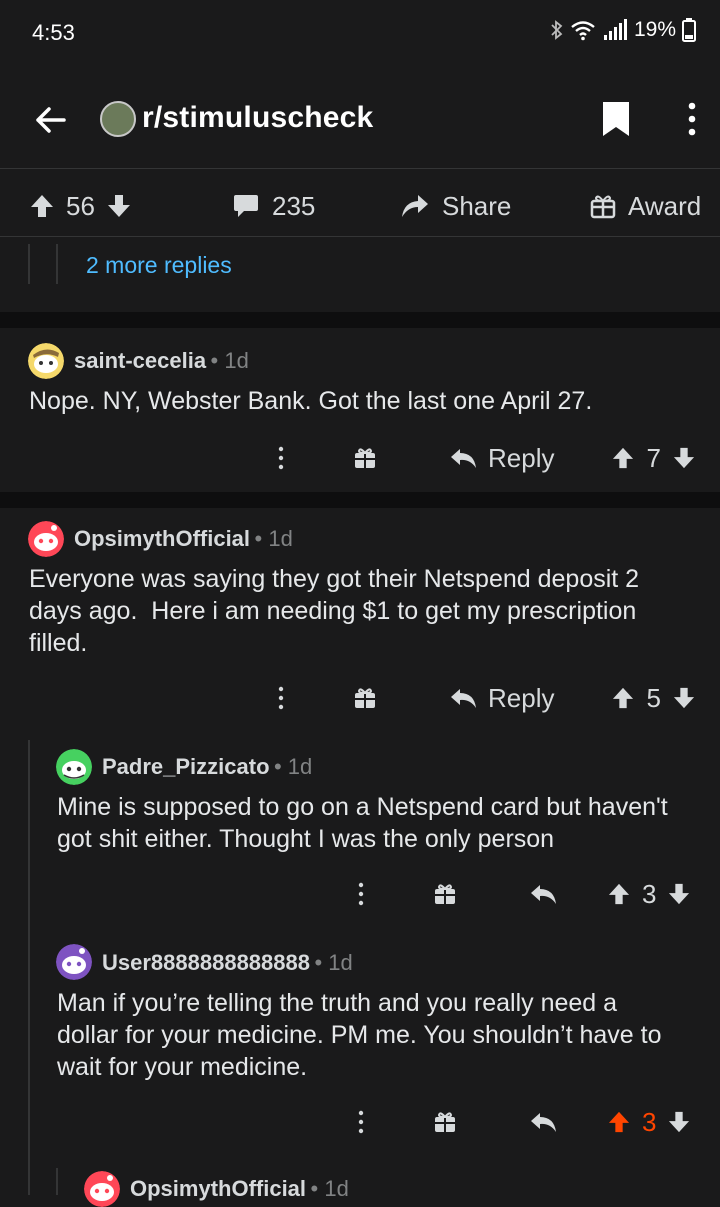 Image resolution: width=720 pixels, height=1207 pixels. What do you see at coordinates (615, 30) in the screenshot?
I see `signal-icon` at bounding box center [615, 30].